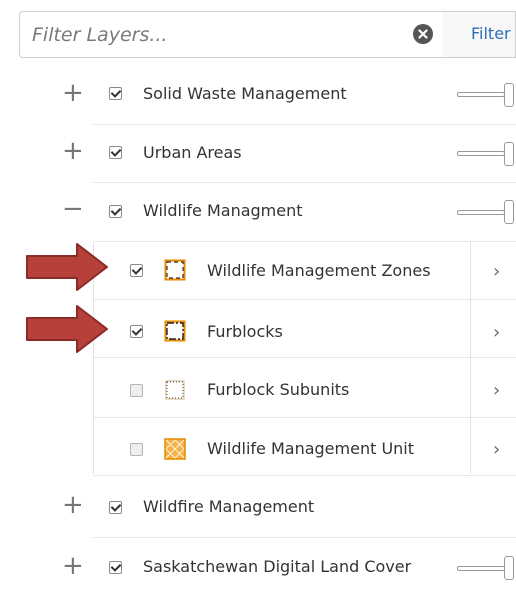  Describe the element at coordinates (192, 152) in the screenshot. I see `layer-label: Urban Areas` at that location.